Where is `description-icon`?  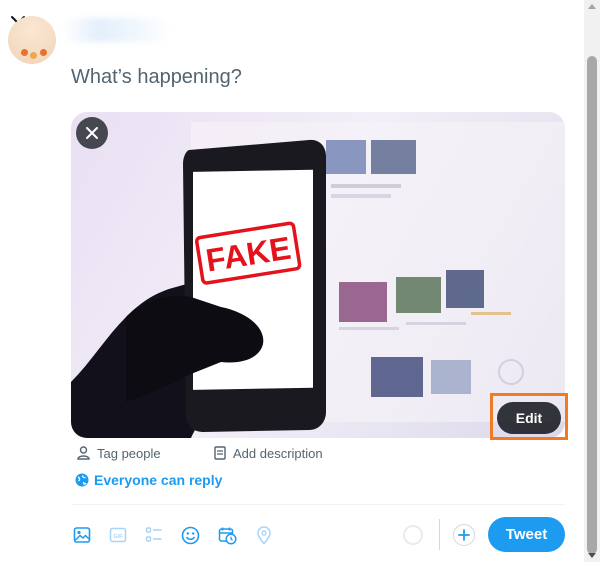
description-icon is located at coordinates (220, 453).